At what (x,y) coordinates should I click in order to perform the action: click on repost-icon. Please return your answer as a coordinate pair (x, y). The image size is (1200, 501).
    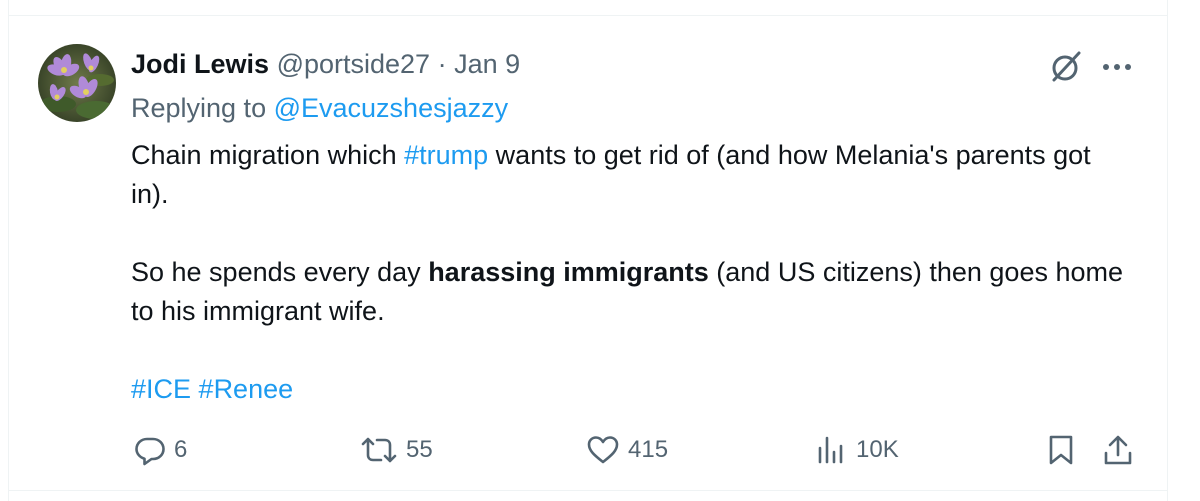
    Looking at the image, I should click on (379, 450).